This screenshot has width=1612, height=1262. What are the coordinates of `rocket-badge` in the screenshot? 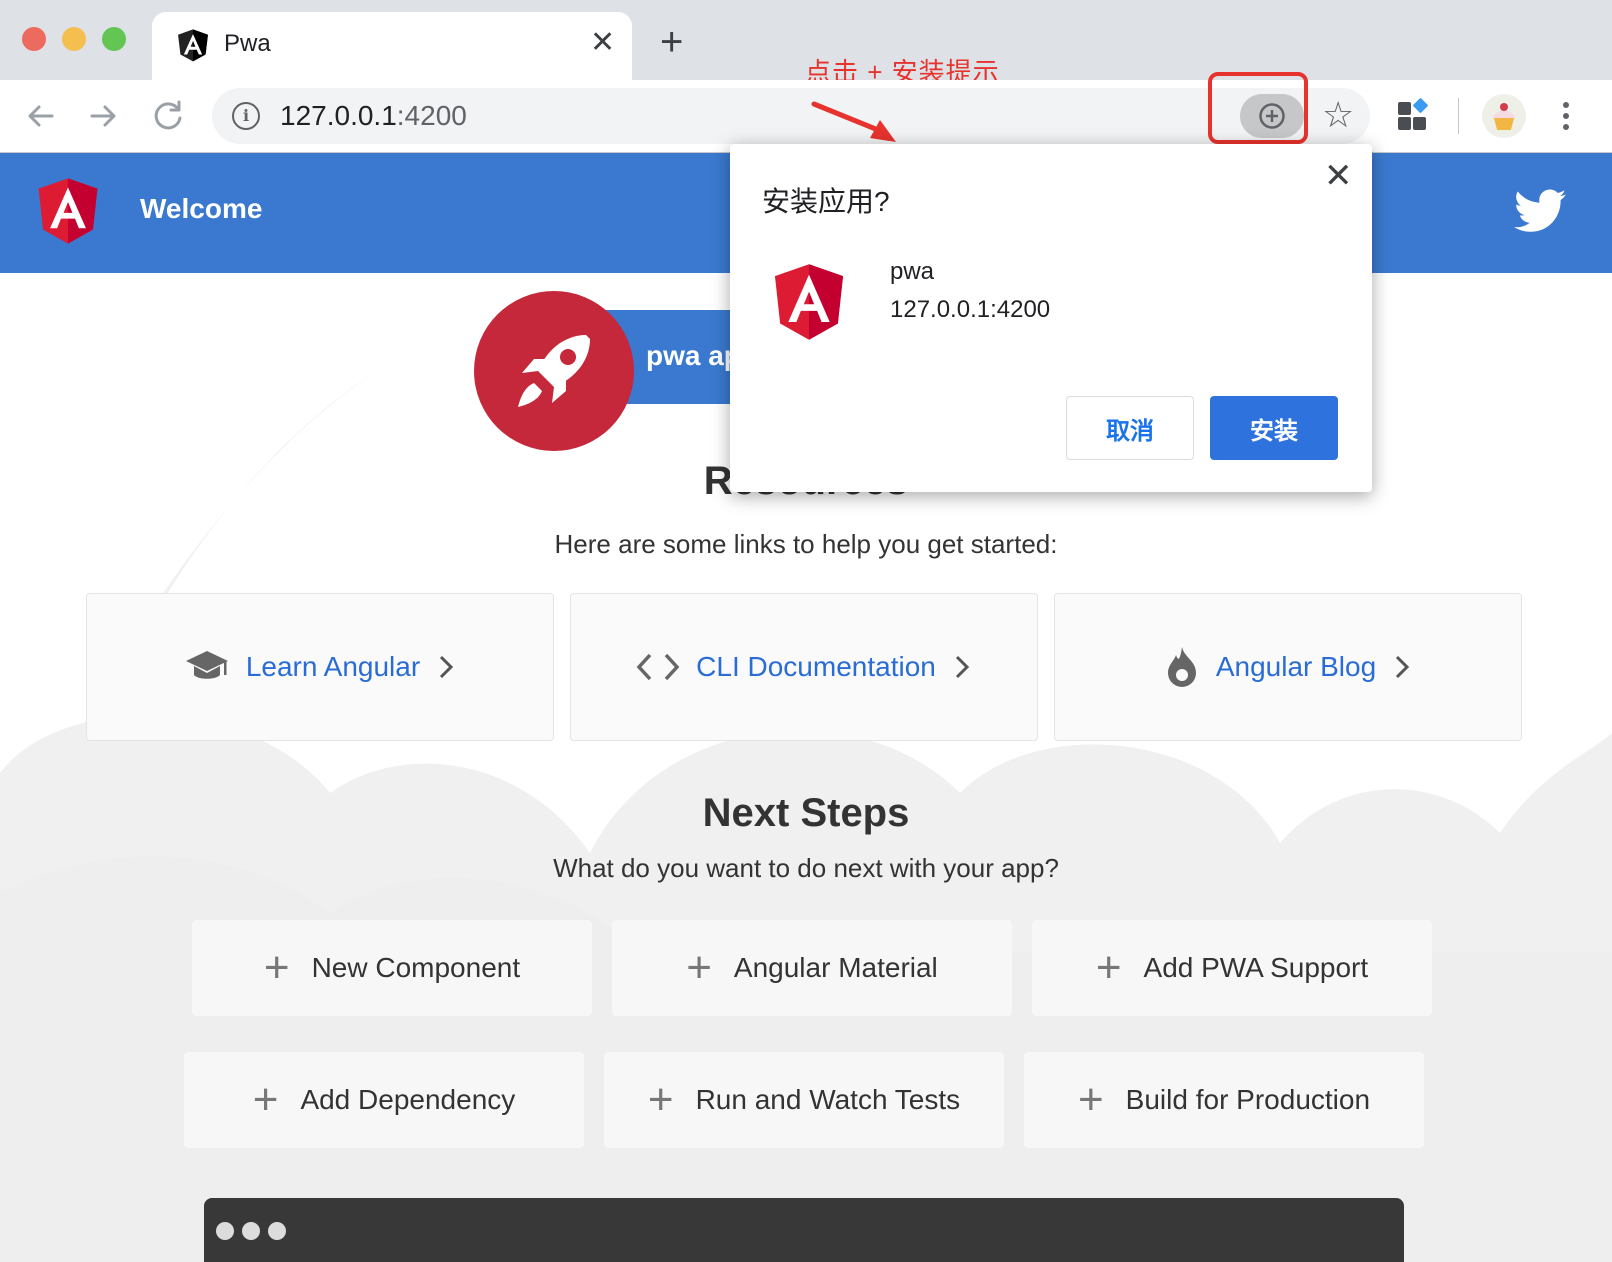 It's located at (554, 371).